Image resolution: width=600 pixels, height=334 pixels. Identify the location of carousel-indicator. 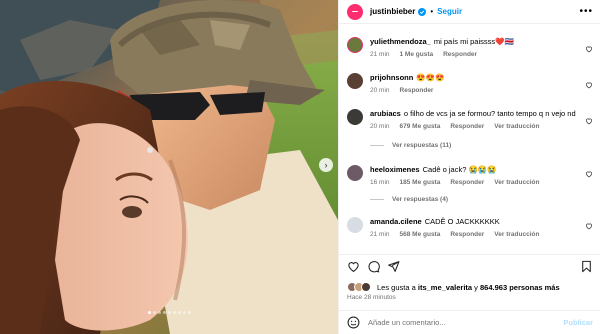
(169, 312).